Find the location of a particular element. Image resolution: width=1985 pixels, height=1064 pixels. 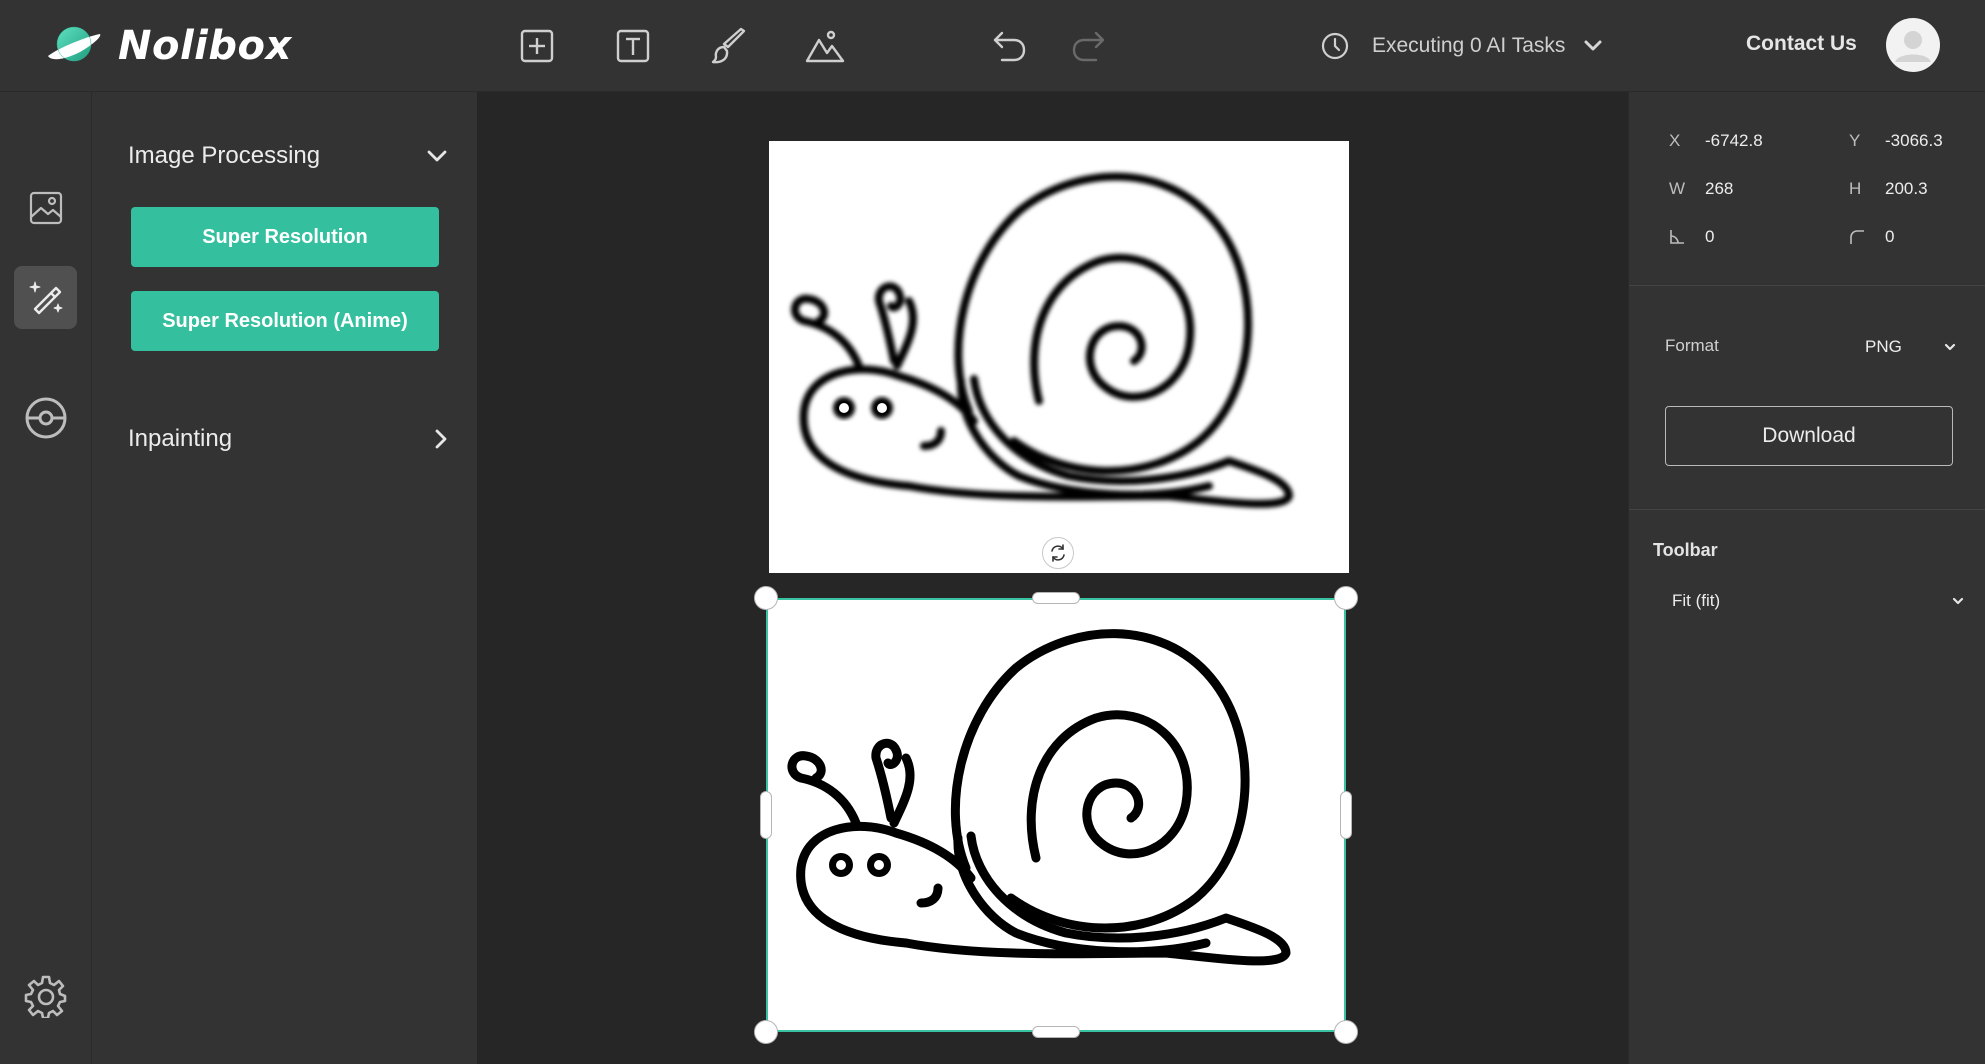

add-frame-button is located at coordinates (537, 46).